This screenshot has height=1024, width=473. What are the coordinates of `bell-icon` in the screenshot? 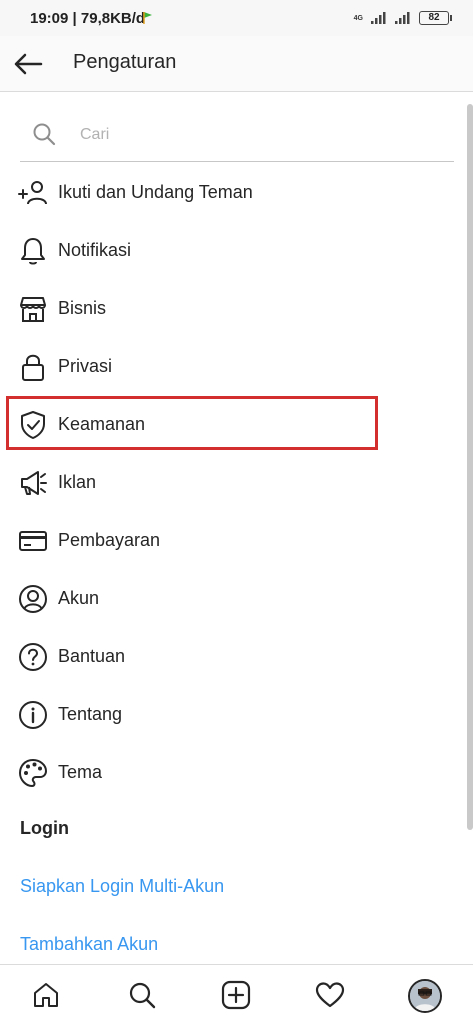 It's located at (33, 251).